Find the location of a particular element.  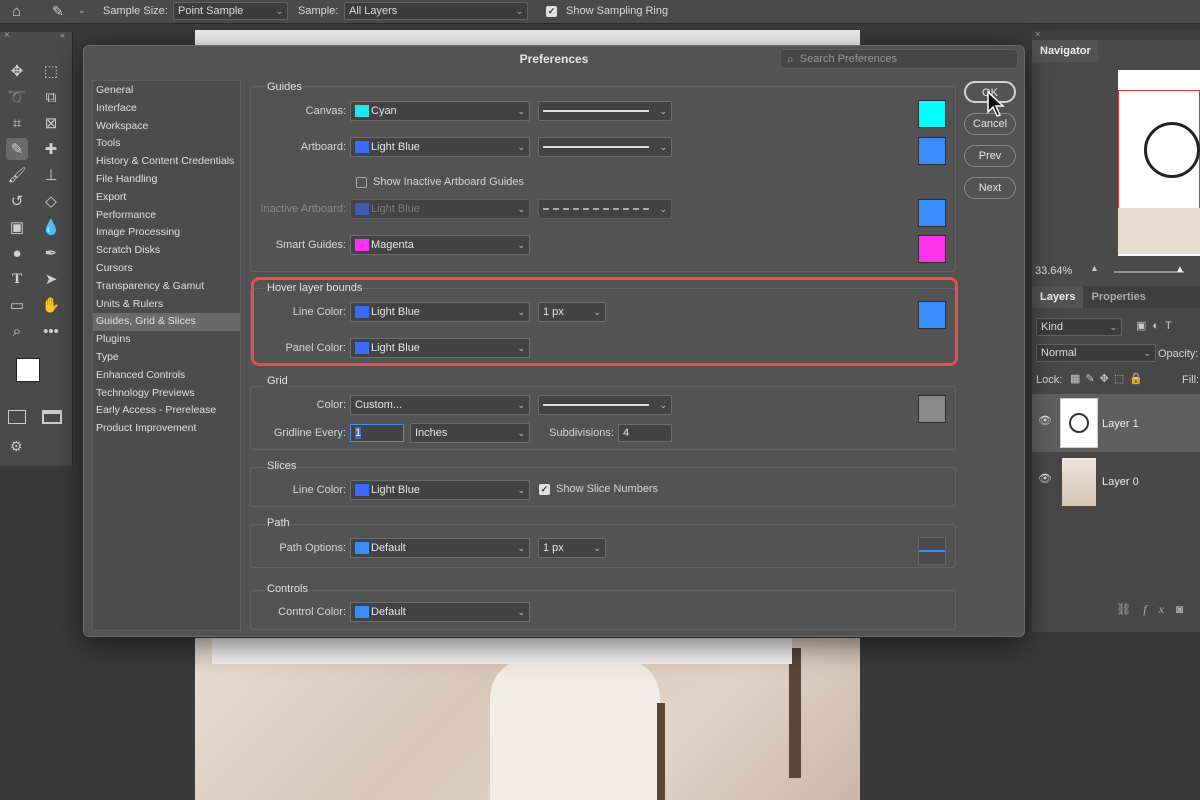

move-tool-icon: ✥ is located at coordinates (17, 71).